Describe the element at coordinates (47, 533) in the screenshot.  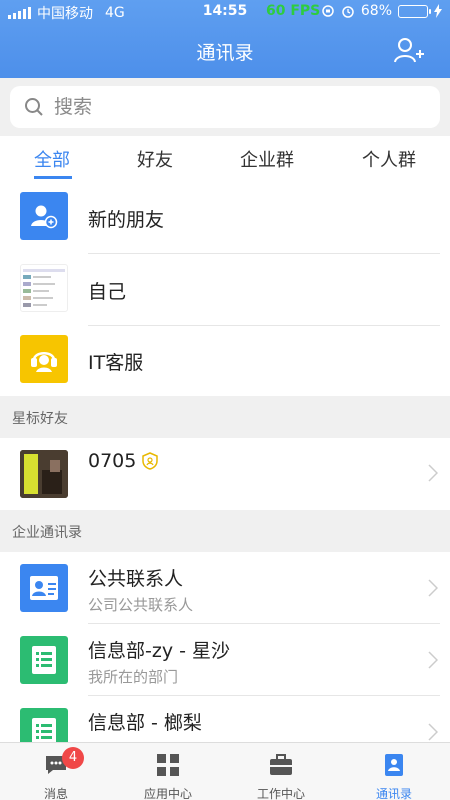
I see `section-title: 企业通讯录` at that location.